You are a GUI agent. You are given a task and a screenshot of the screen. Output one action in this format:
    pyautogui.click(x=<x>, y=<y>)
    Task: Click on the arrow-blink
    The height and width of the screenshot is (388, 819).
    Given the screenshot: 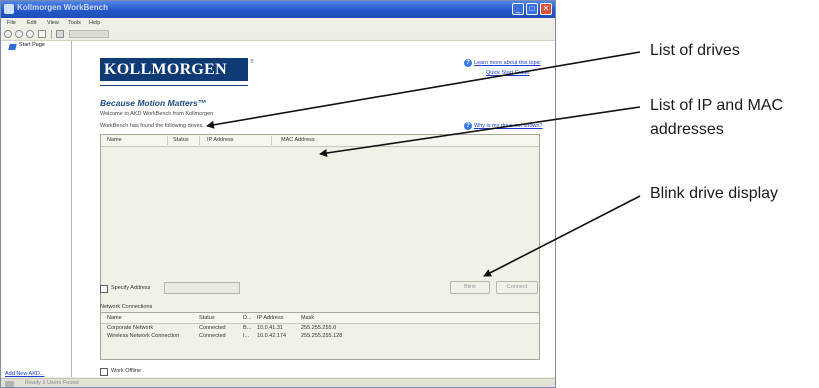 What is the action you would take?
    pyautogui.click(x=562, y=236)
    